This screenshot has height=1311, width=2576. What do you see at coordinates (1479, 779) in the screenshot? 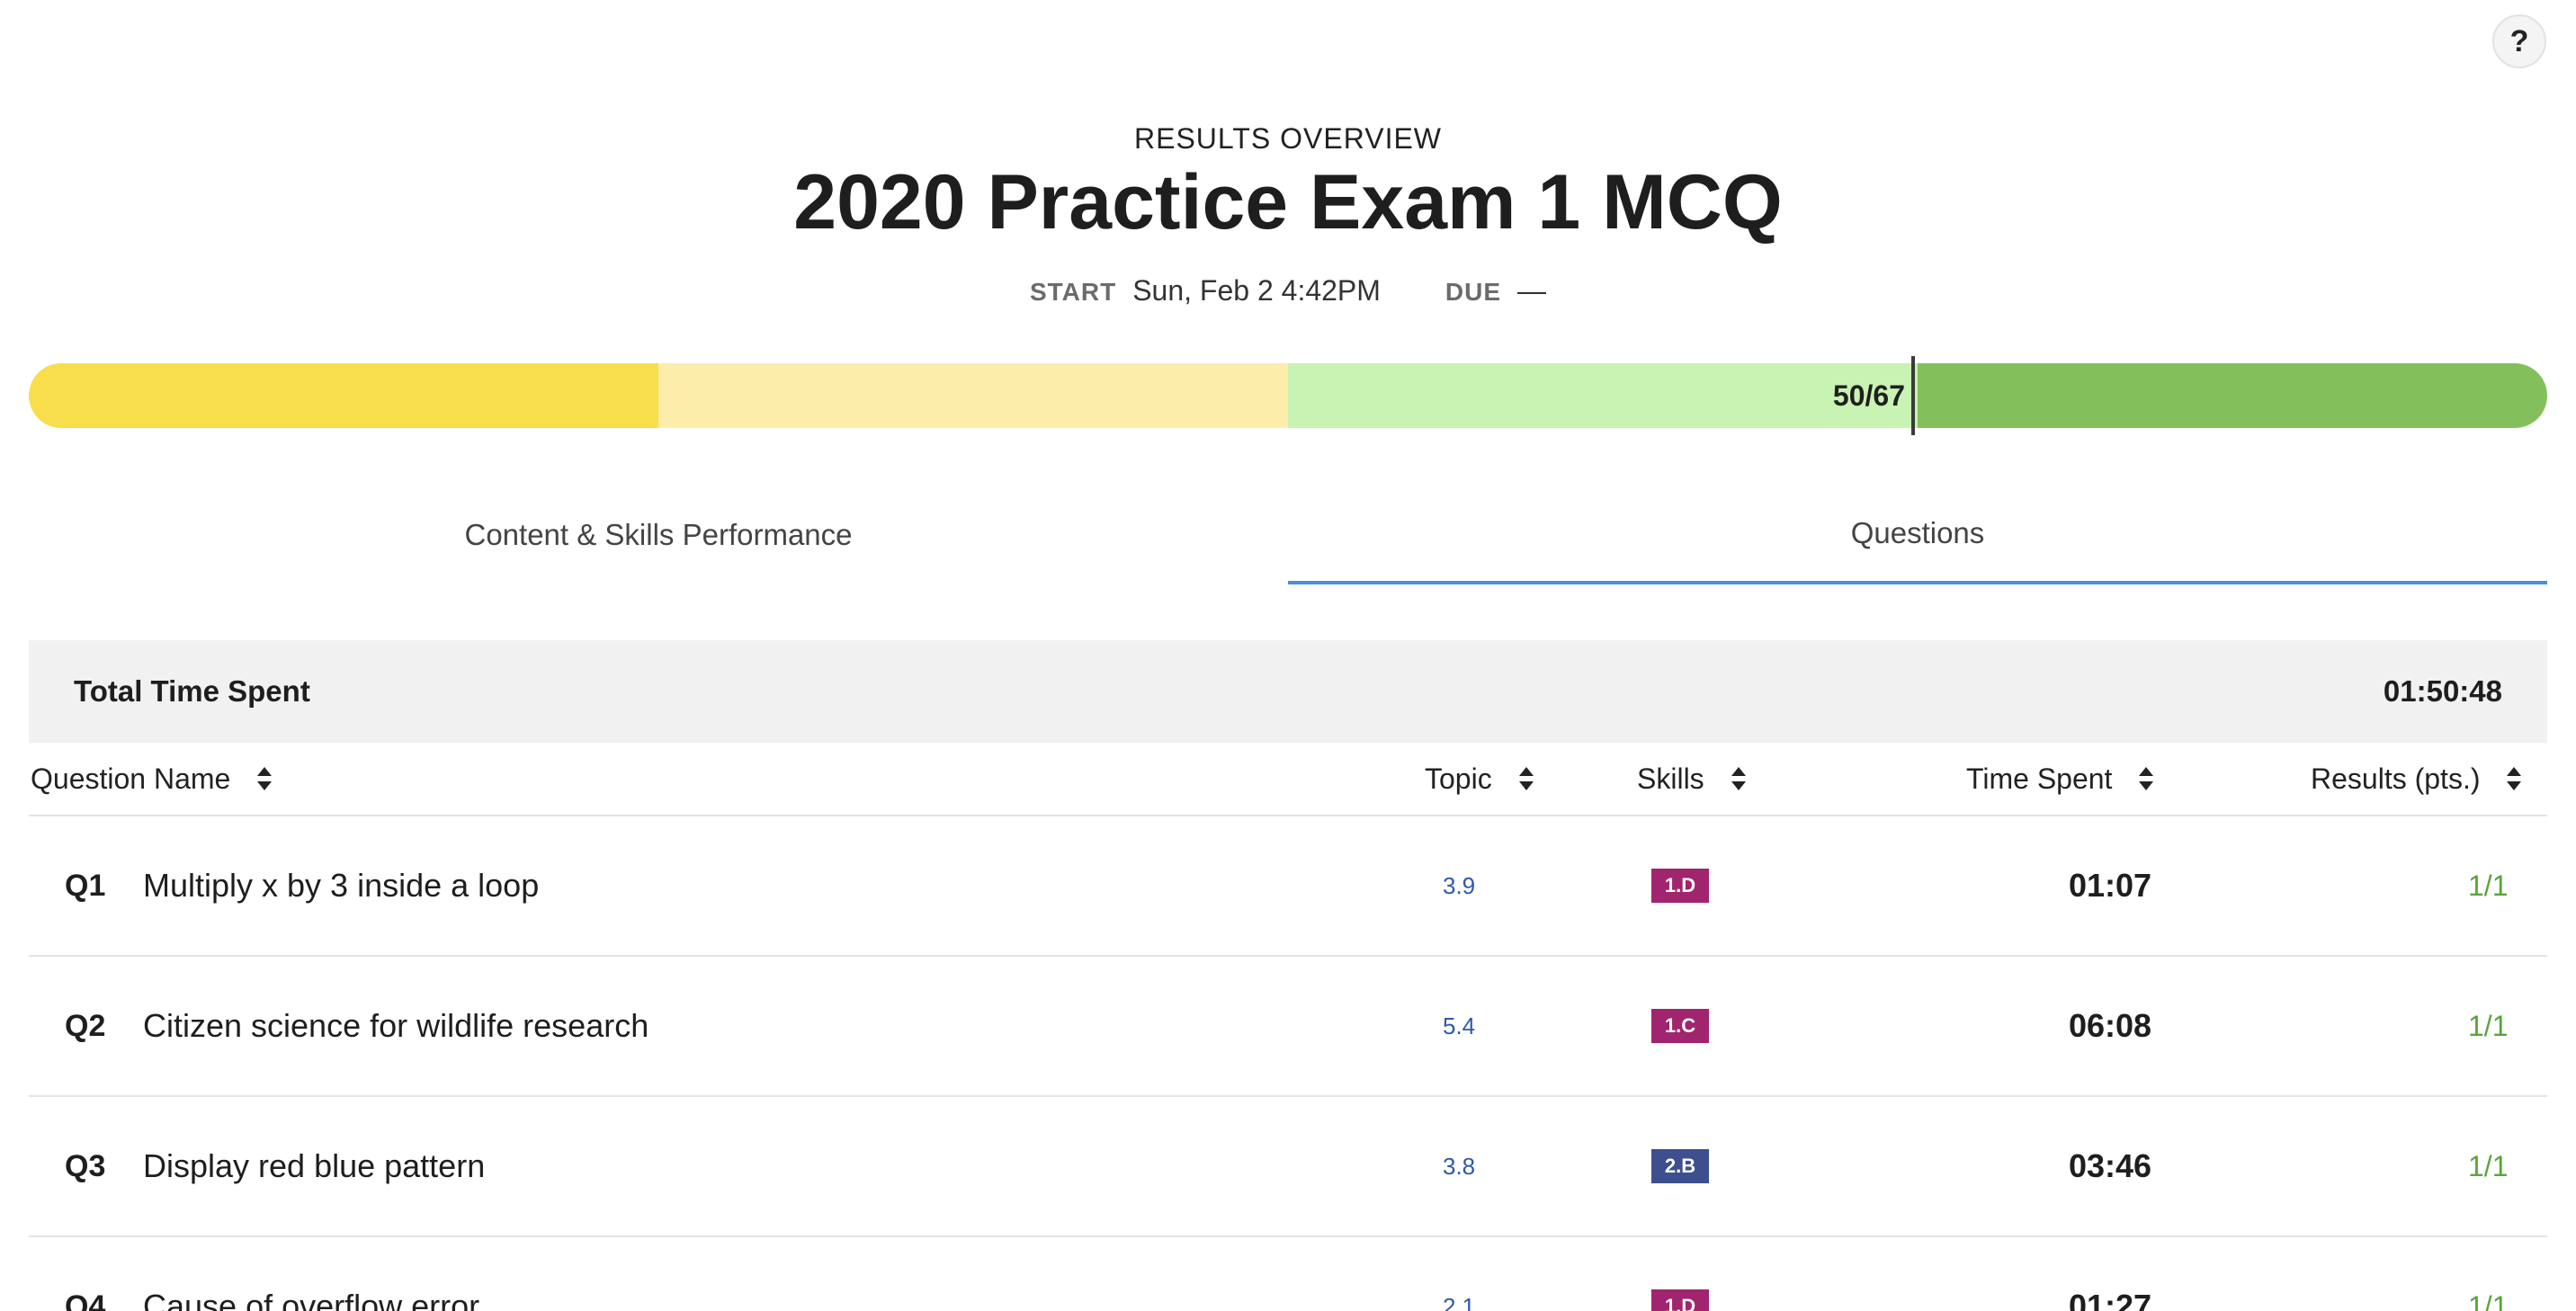
I see `column-header-topic: Topic` at bounding box center [1479, 779].